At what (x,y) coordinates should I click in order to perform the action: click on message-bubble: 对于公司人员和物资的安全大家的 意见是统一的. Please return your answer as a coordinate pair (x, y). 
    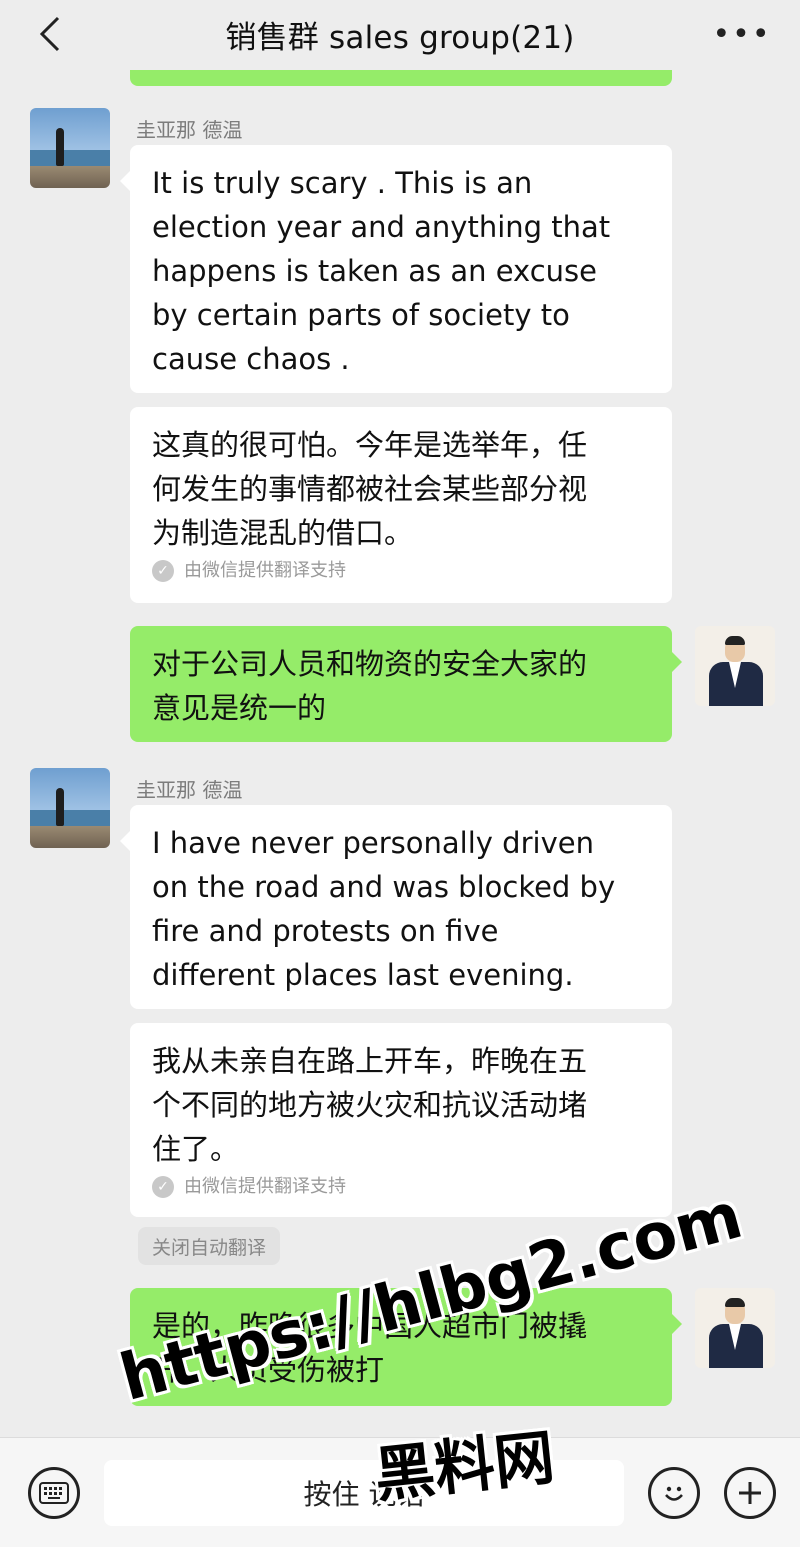
    Looking at the image, I should click on (406, 684).